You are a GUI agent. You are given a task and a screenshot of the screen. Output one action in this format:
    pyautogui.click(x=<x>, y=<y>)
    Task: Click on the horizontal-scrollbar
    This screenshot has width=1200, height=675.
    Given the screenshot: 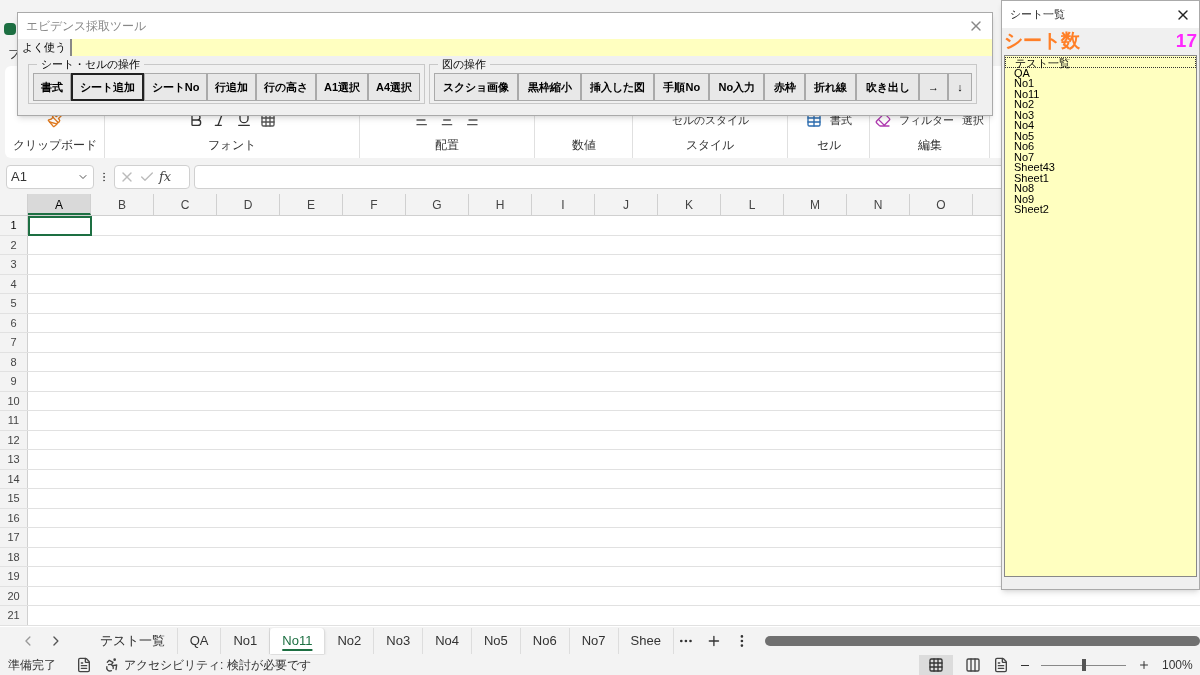 What is the action you would take?
    pyautogui.click(x=982, y=641)
    